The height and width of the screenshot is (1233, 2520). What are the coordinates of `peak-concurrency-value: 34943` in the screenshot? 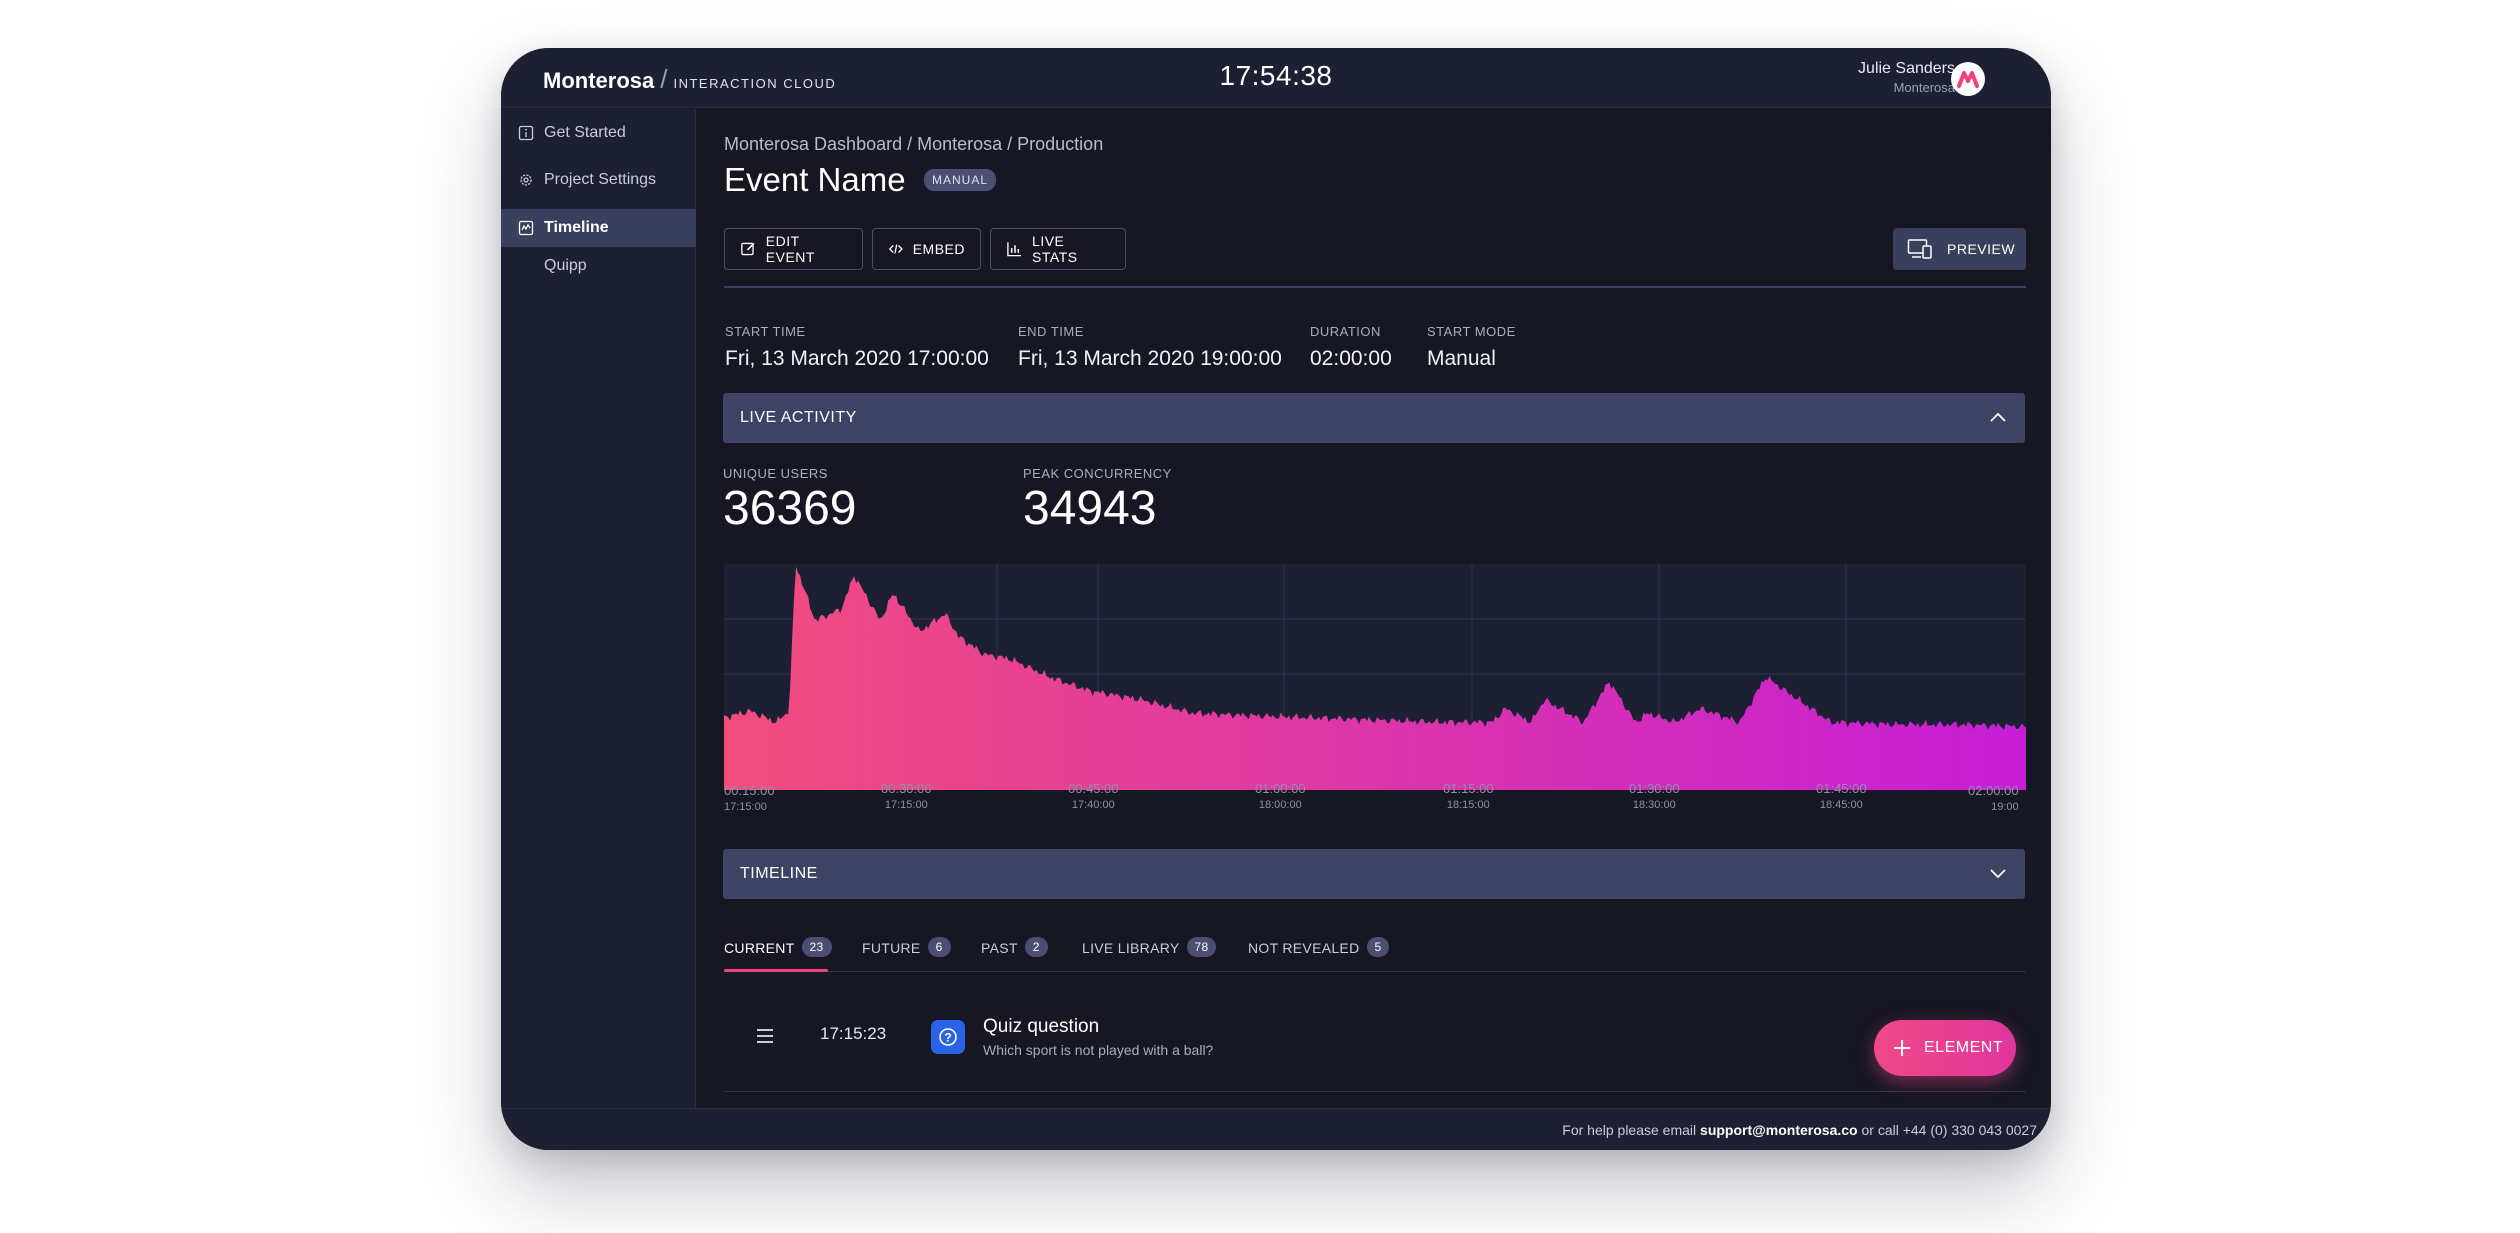 It's located at (1090, 508).